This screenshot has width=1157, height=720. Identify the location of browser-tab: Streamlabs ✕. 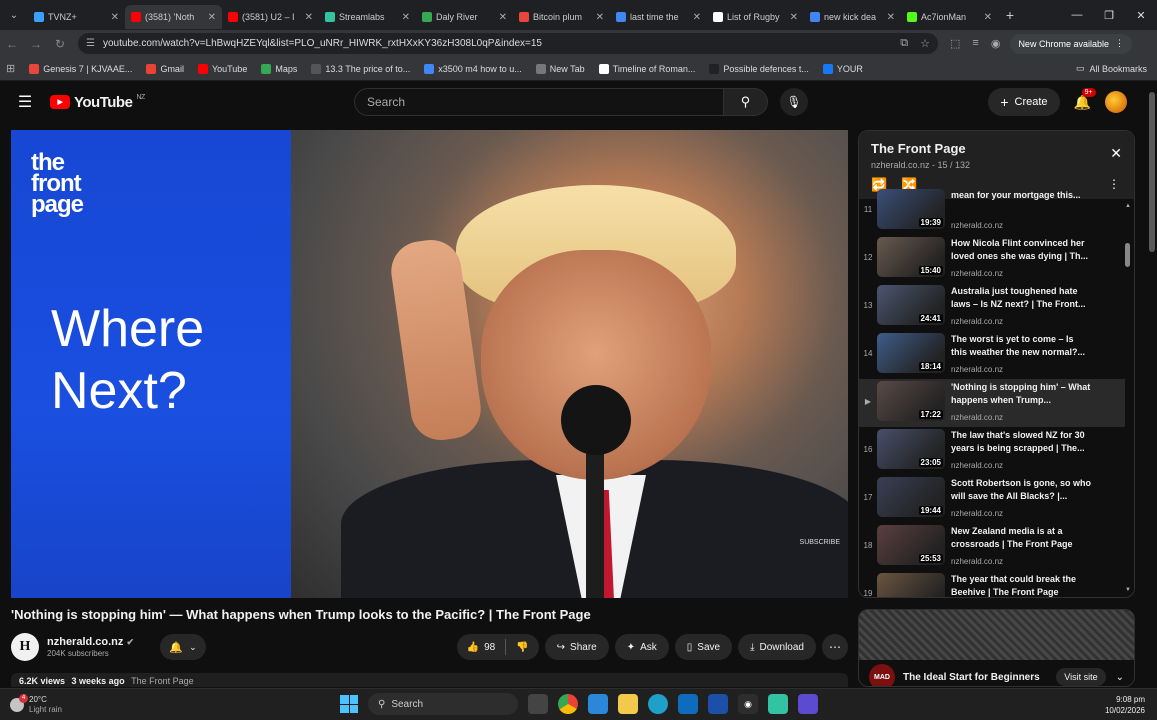
(367, 17).